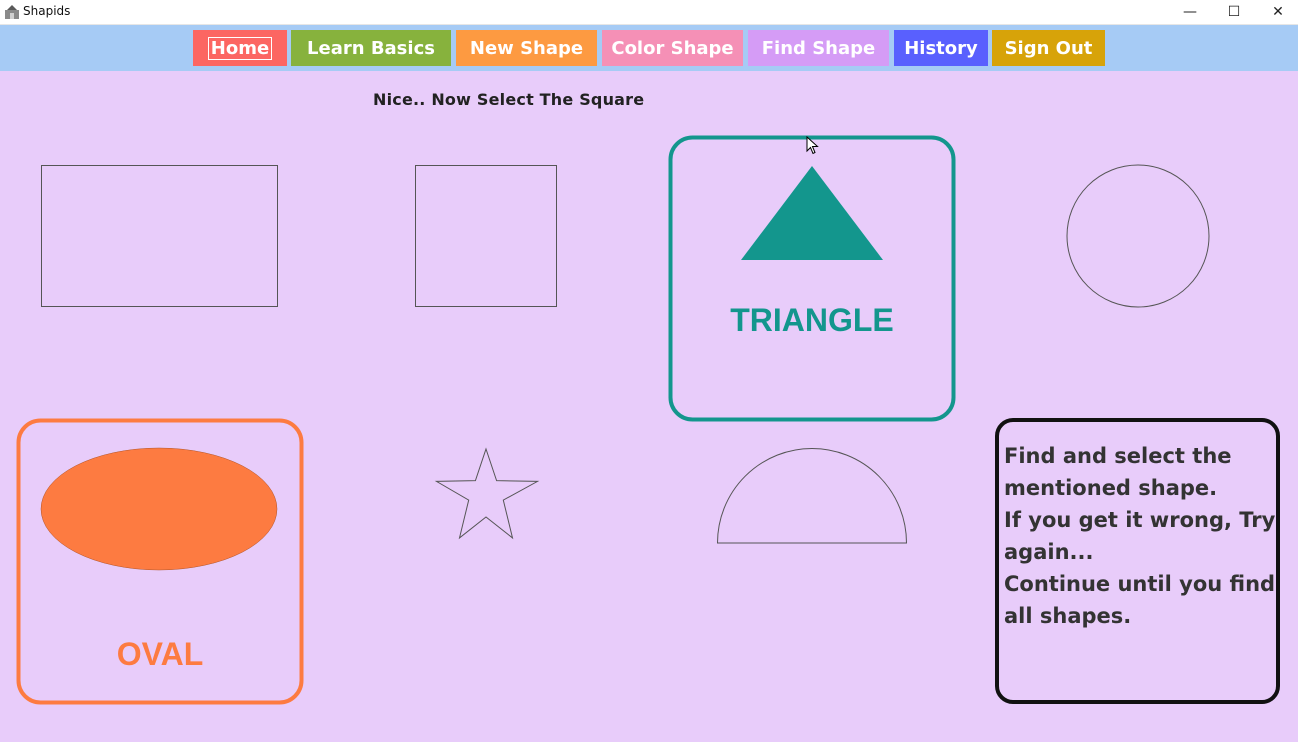 This screenshot has width=1298, height=742. Describe the element at coordinates (159, 509) in the screenshot. I see `oval-shape` at that location.